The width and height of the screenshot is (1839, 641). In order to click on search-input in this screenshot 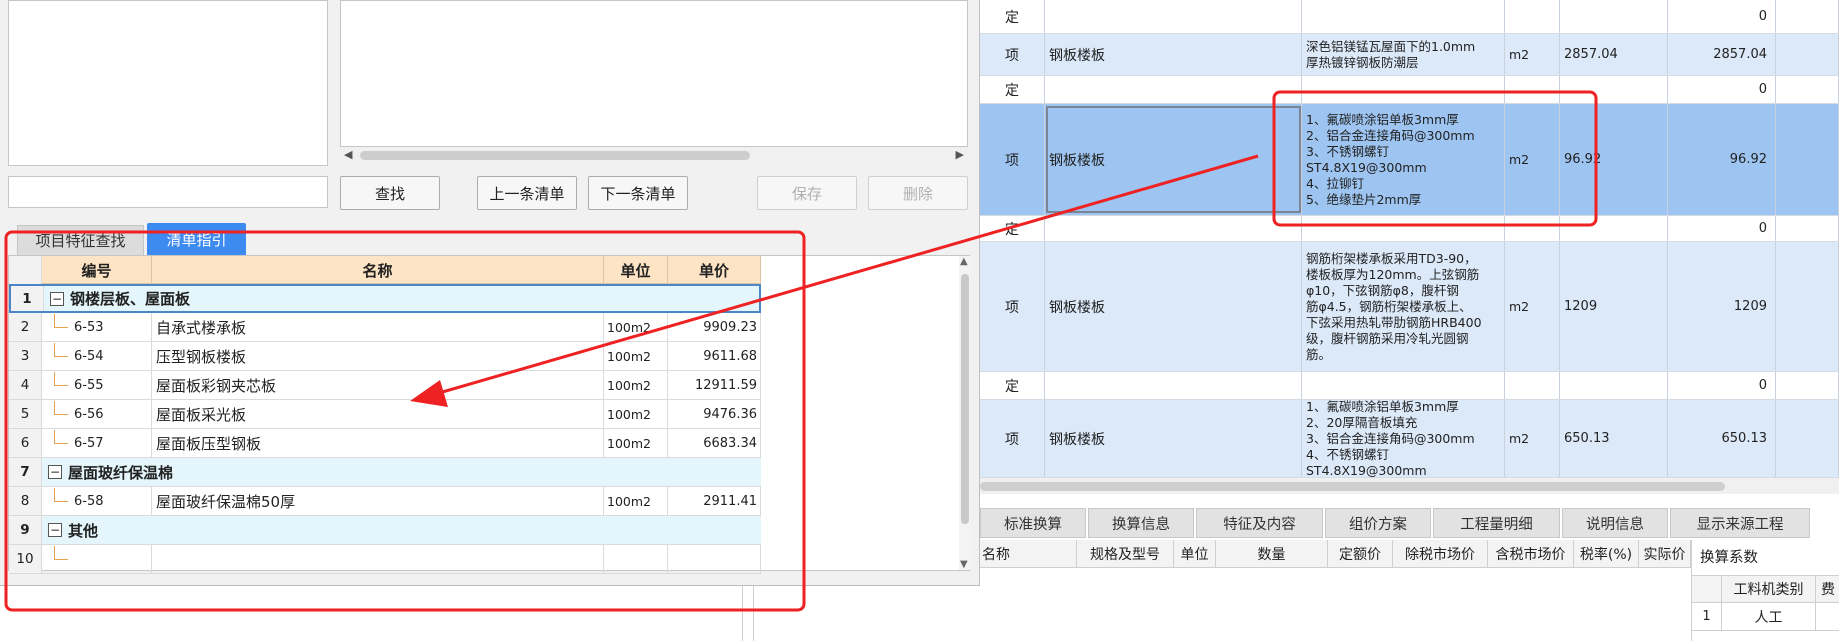, I will do `click(168, 192)`.